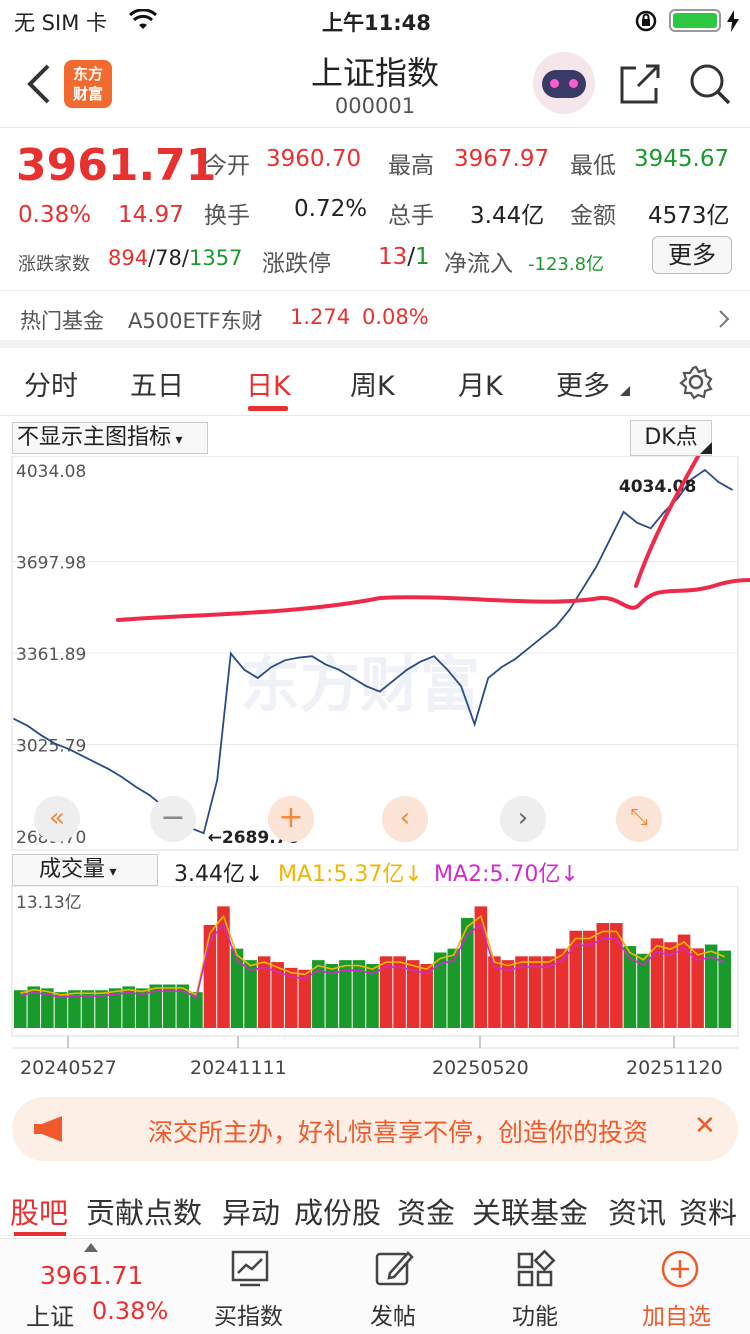  What do you see at coordinates (375, 986) in the screenshot?
I see `volume-chart: 13.13亿 20240527 20241111 20250520 20251120` at bounding box center [375, 986].